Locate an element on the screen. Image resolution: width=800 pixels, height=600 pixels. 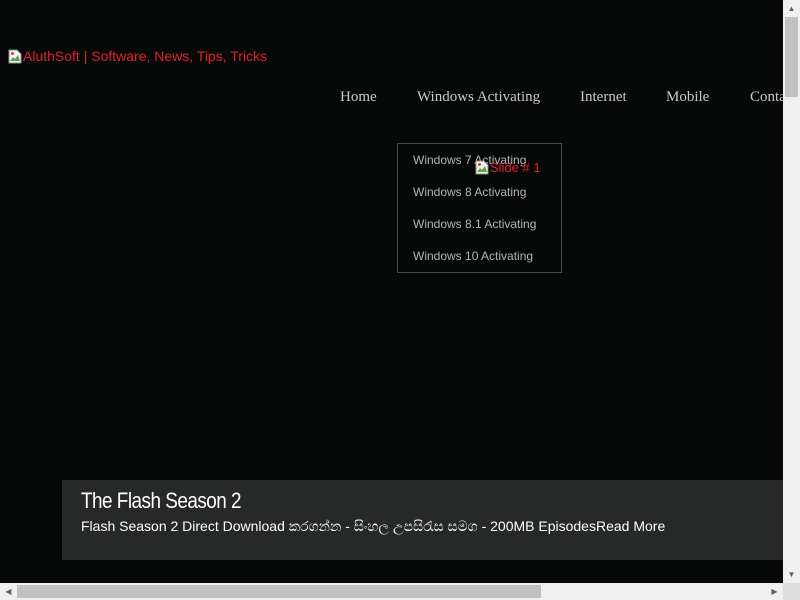
scroll-right-icon: ▶ is located at coordinates (774, 591).